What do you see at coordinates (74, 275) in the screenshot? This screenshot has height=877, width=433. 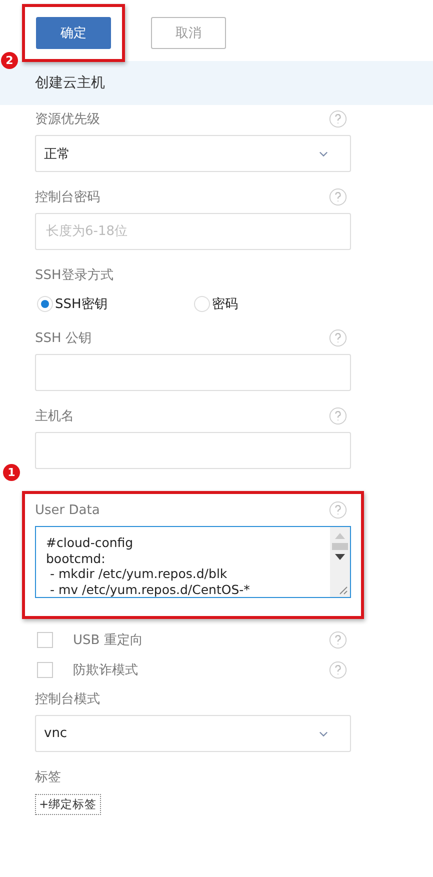 I see `field-label: SSH登录方式` at bounding box center [74, 275].